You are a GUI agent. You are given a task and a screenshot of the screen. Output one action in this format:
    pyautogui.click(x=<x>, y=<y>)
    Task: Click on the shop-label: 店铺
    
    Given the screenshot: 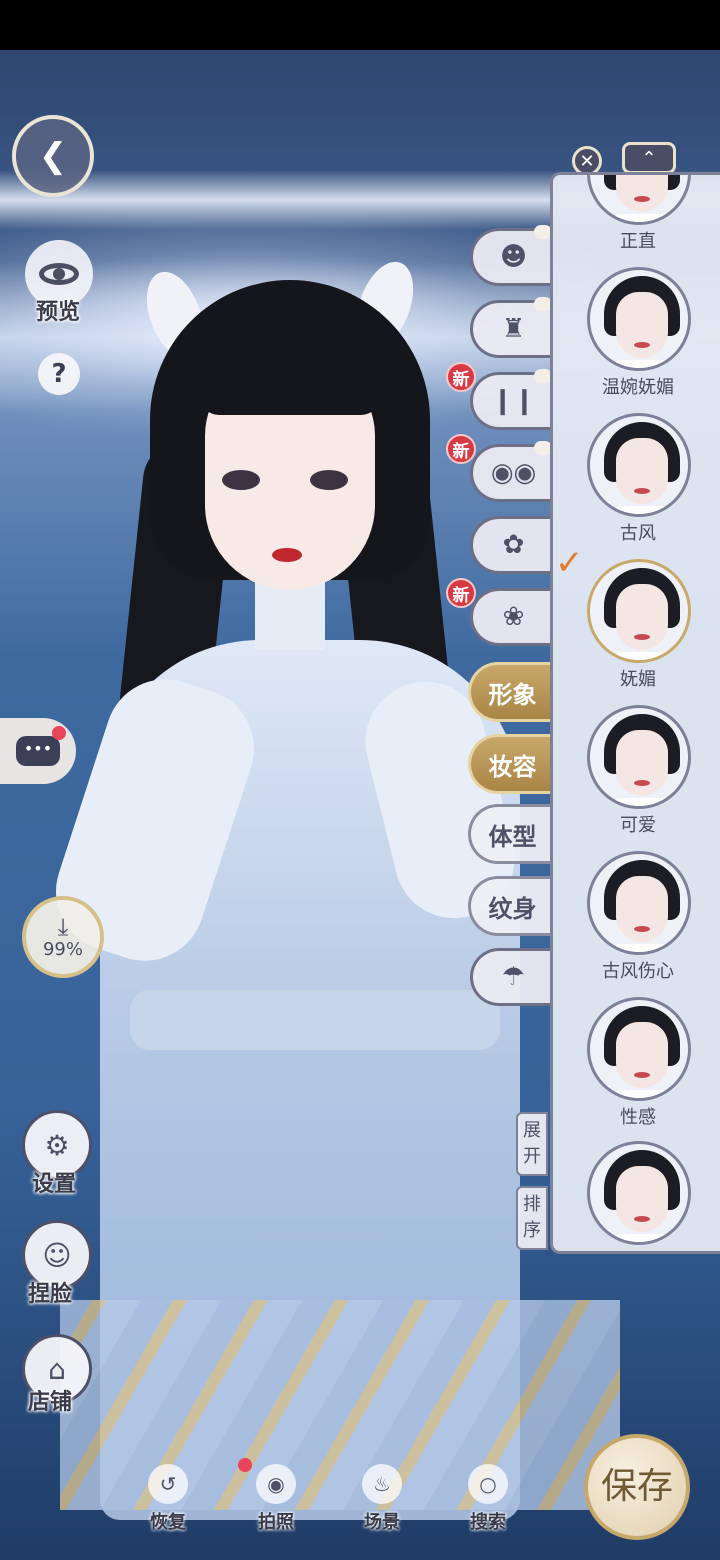 What is the action you would take?
    pyautogui.click(x=50, y=1402)
    